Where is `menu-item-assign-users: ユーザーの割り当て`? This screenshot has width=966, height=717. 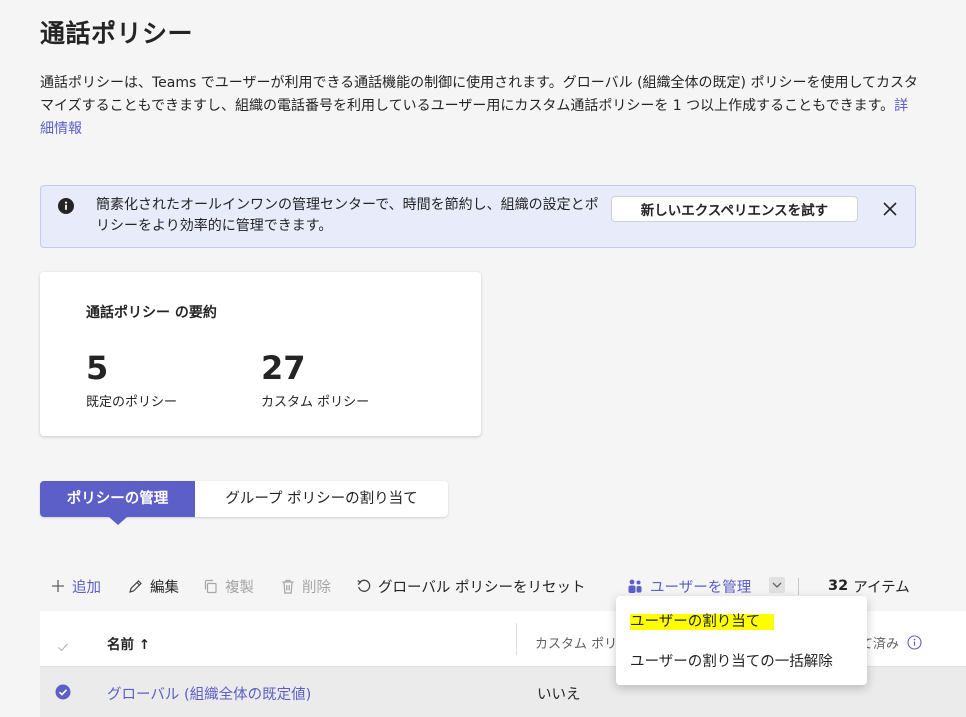
menu-item-assign-users: ユーザーの割り当て is located at coordinates (702, 620).